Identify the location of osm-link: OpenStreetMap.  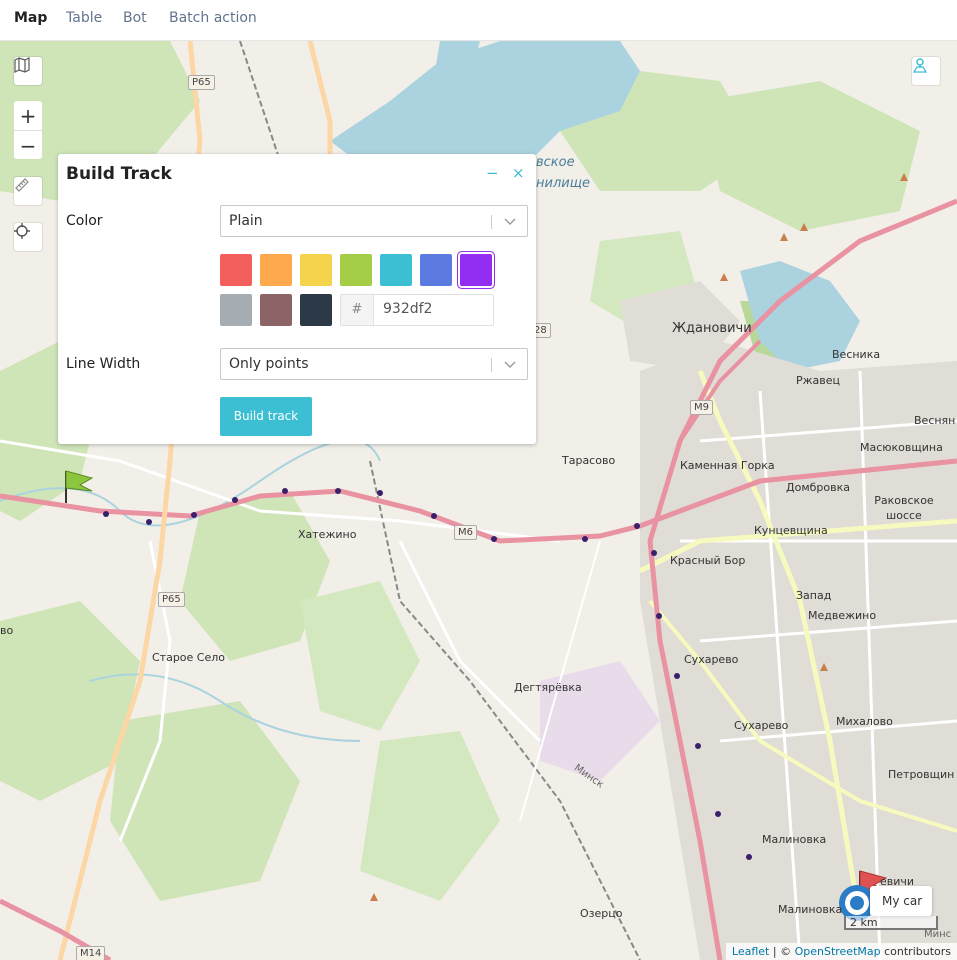
(838, 951).